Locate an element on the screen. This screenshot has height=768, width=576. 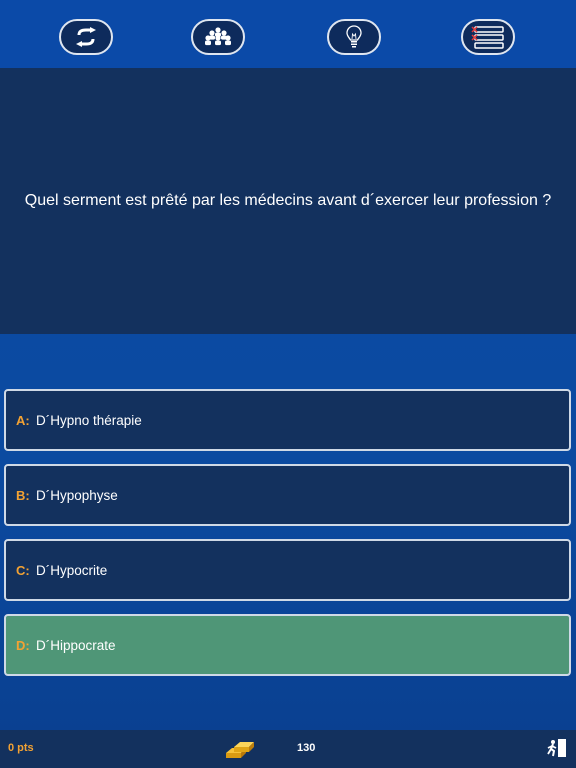
answer-letter: C: is located at coordinates (23, 570).